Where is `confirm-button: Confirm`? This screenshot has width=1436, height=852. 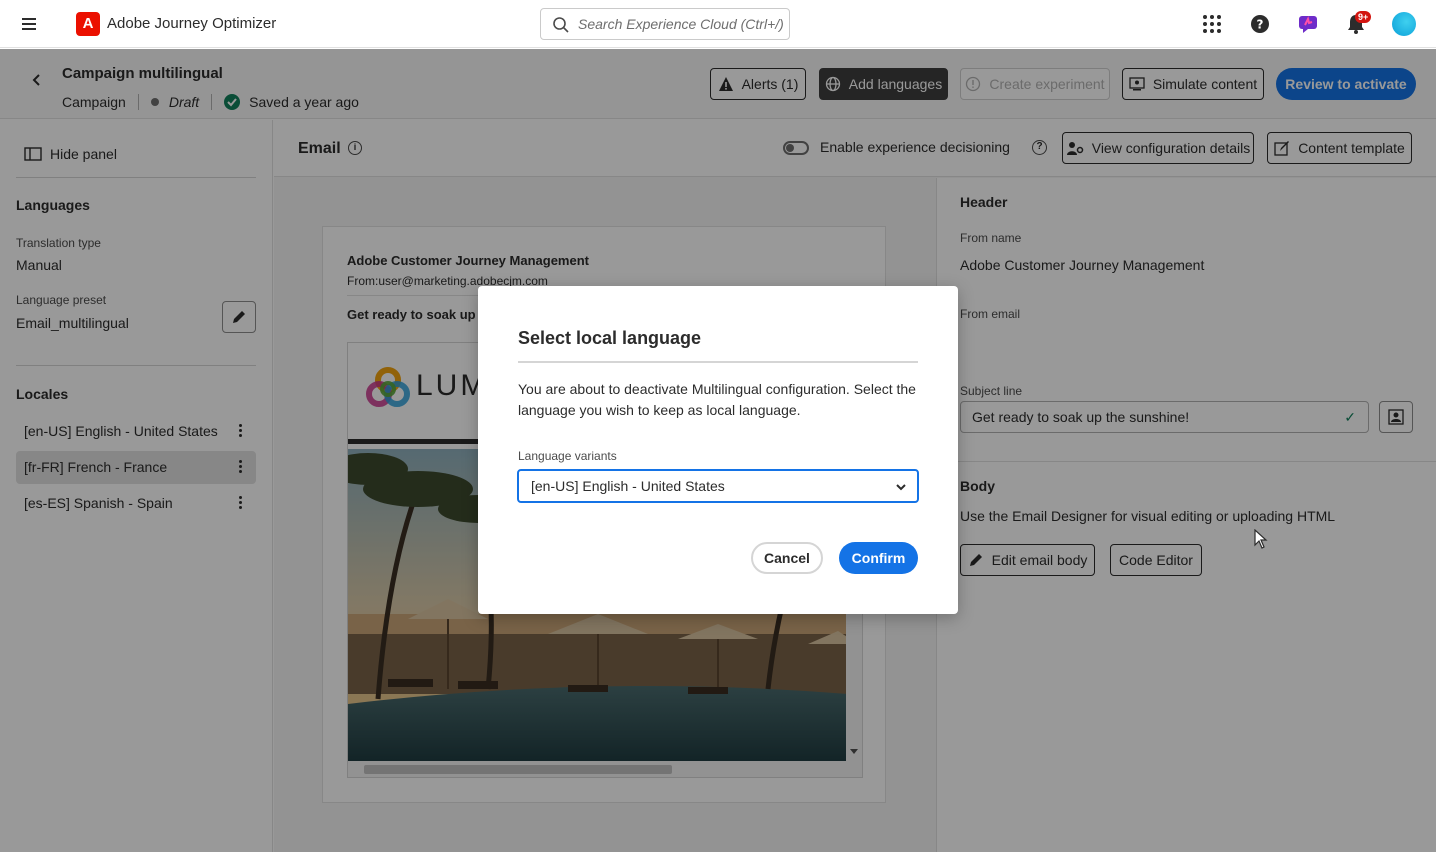 confirm-button: Confirm is located at coordinates (878, 558).